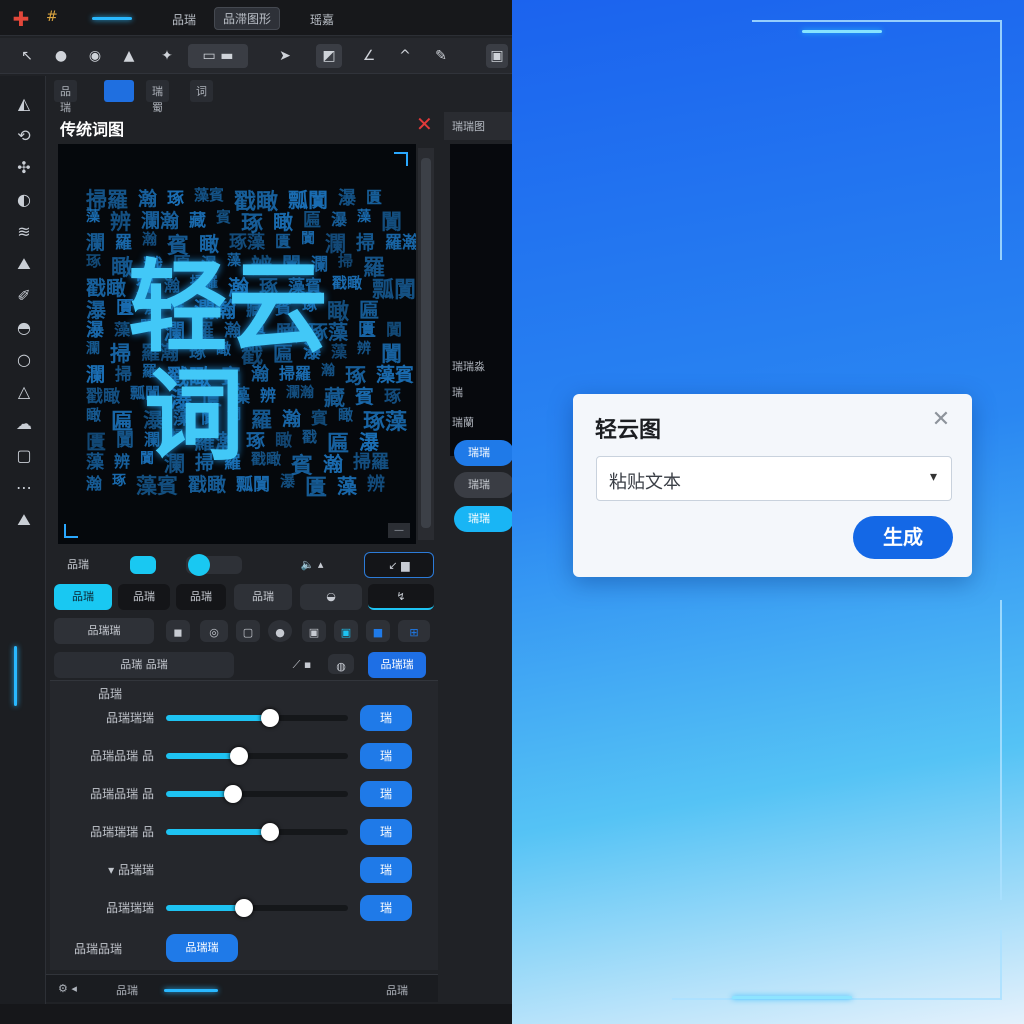 The width and height of the screenshot is (1024, 1024). What do you see at coordinates (21, 19) in the screenshot?
I see `app-logo-icon: ✚` at bounding box center [21, 19].